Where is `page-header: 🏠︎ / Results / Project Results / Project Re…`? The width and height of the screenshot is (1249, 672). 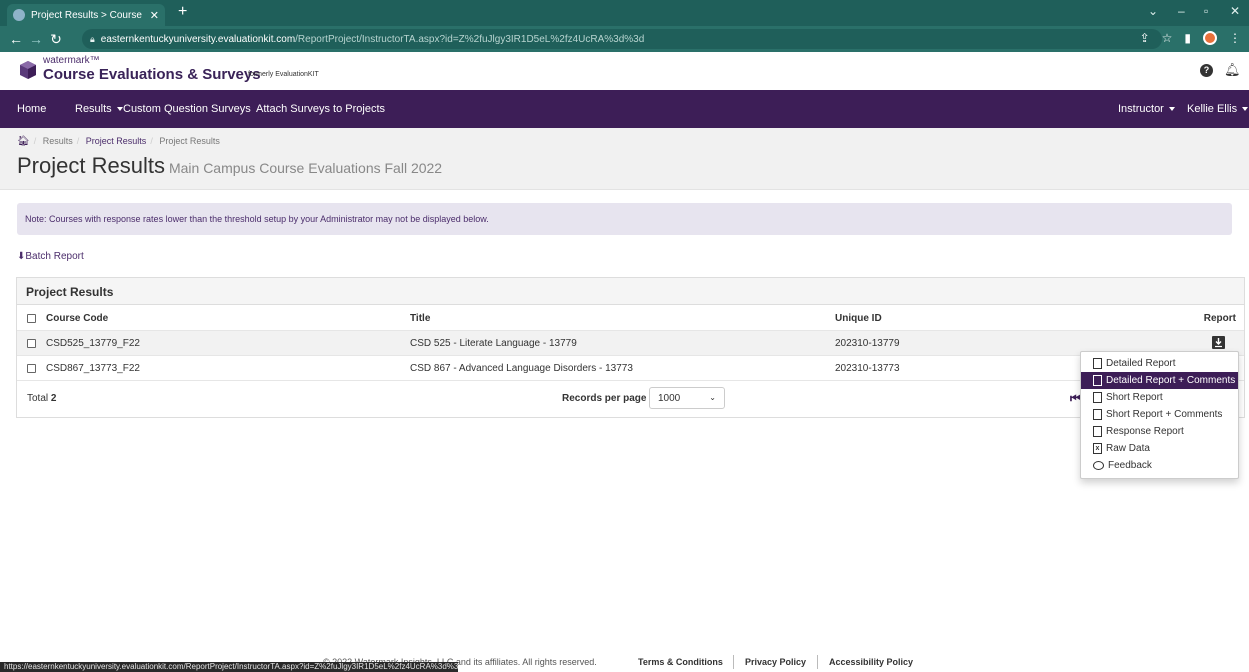 page-header: 🏠︎ / Results / Project Results / Project Re… is located at coordinates (624, 159).